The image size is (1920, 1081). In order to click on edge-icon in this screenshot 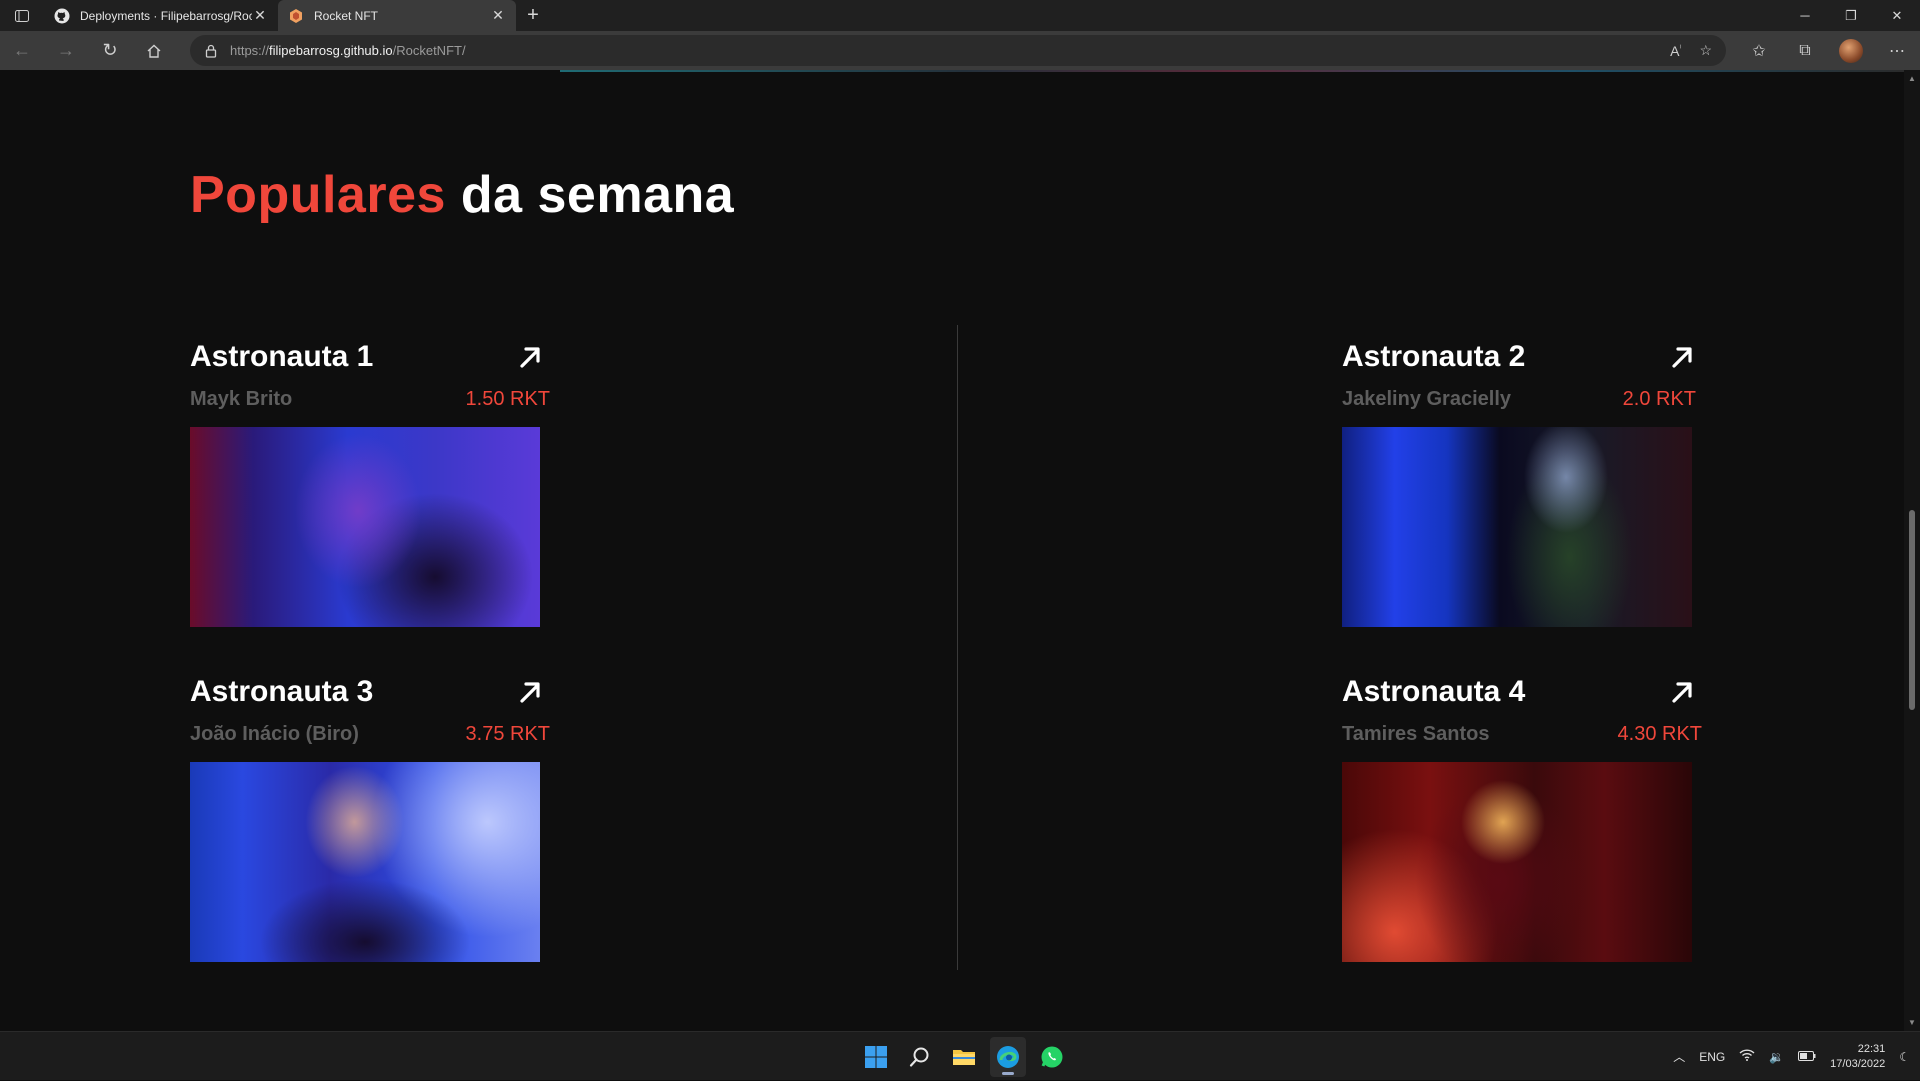, I will do `click(1008, 1056)`.